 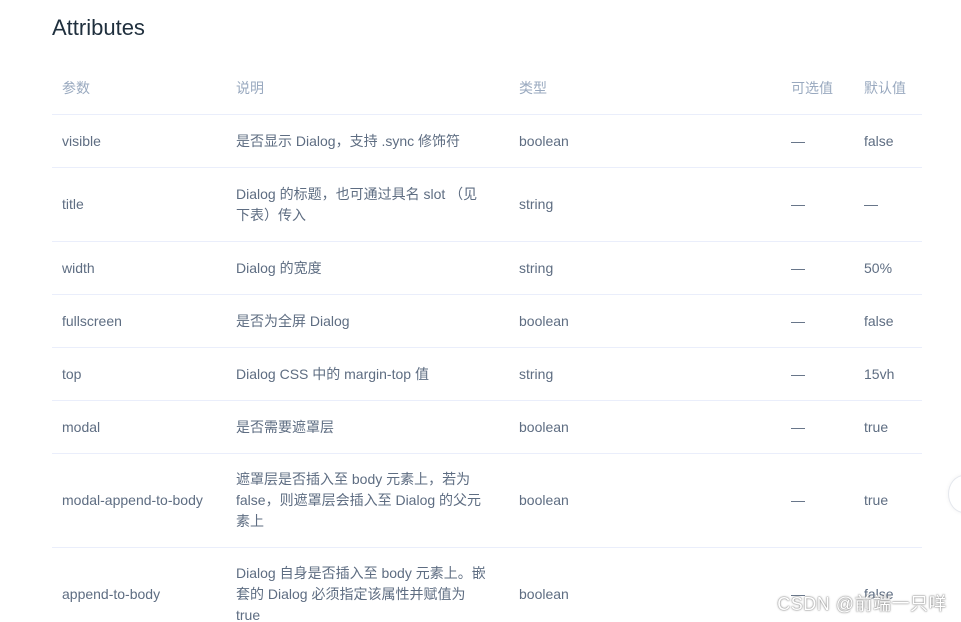 What do you see at coordinates (332, 373) in the screenshot?
I see `description-text: Dialog CSS 中的 margin-top 值` at bounding box center [332, 373].